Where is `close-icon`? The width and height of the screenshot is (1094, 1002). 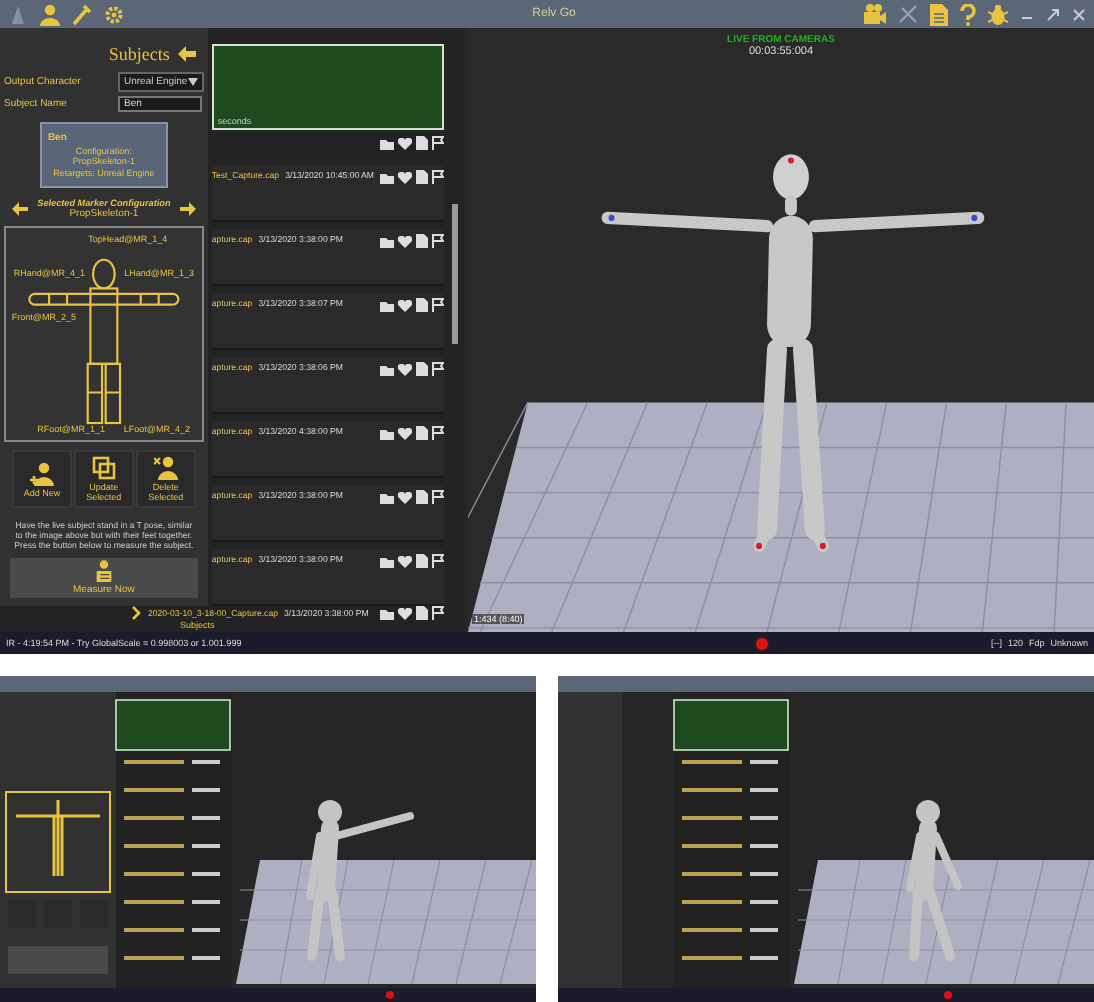 close-icon is located at coordinates (1079, 14).